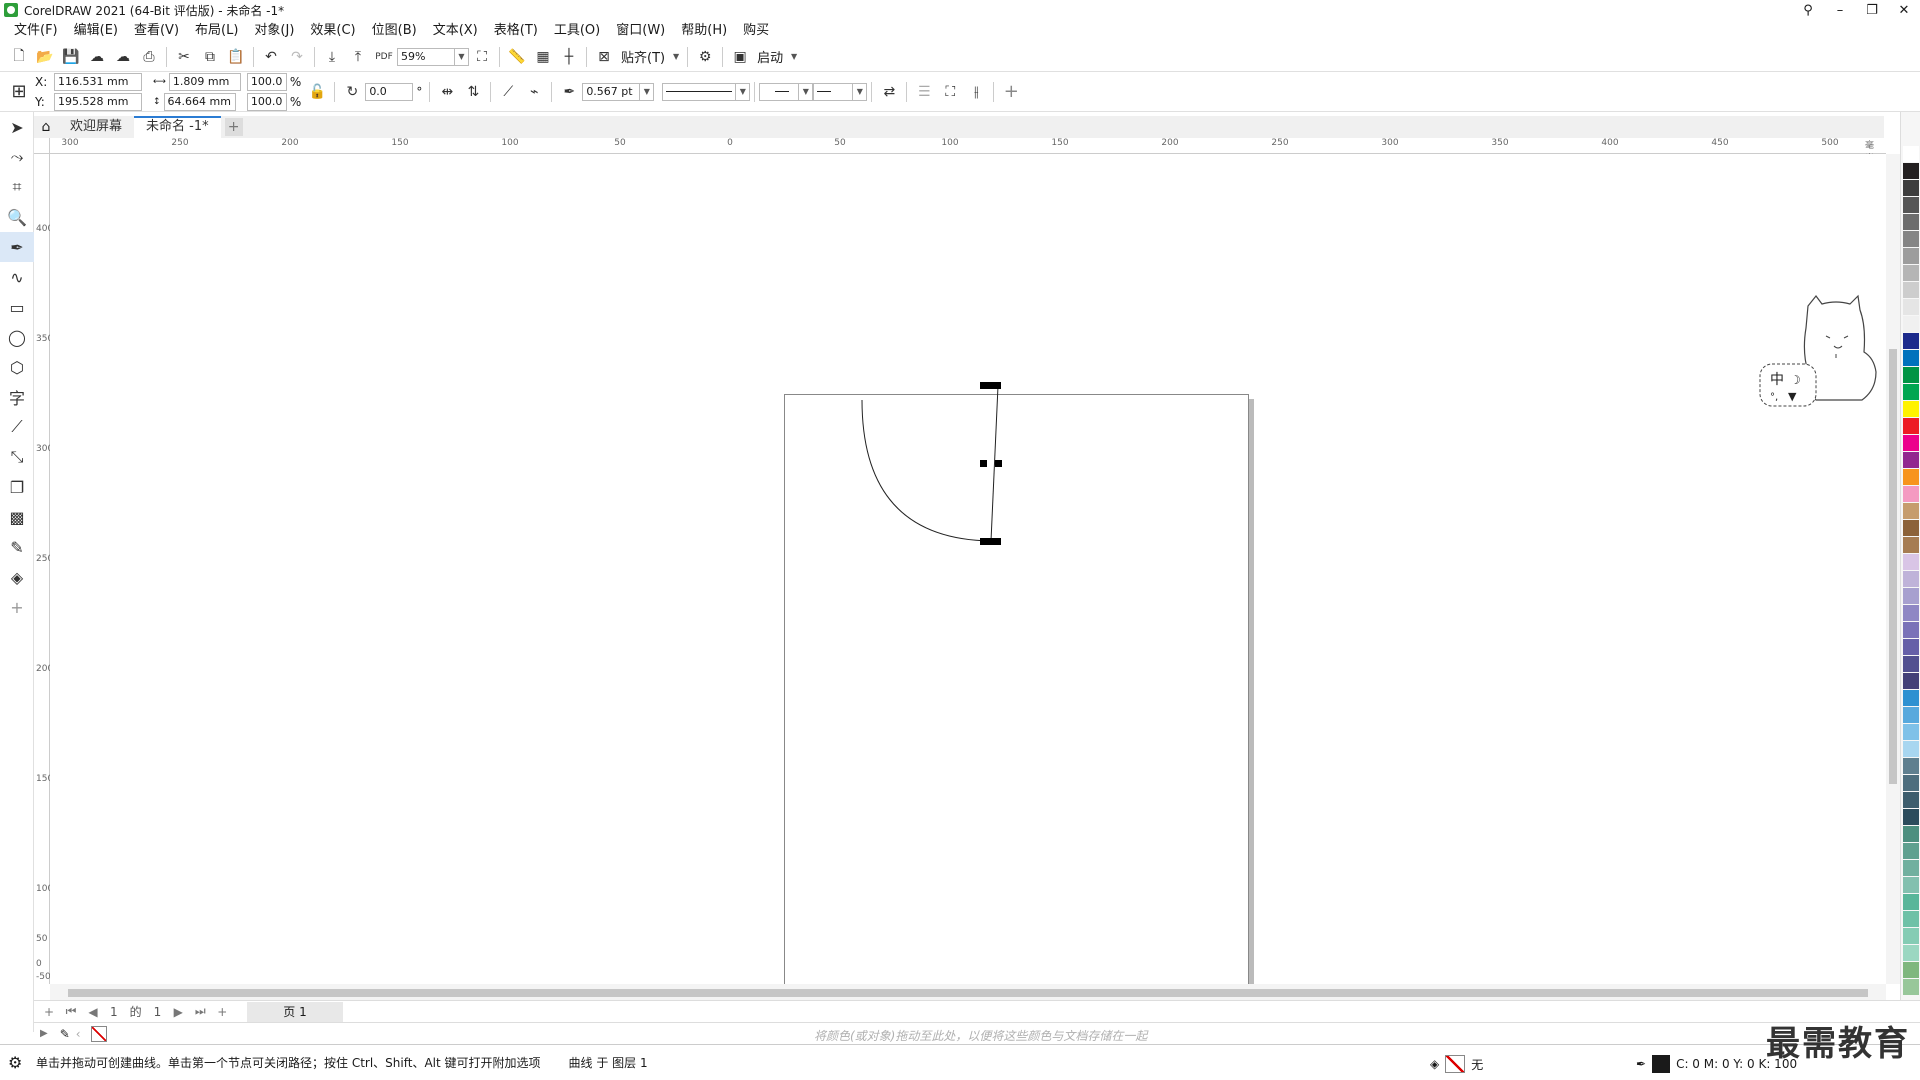 Image resolution: width=1920 pixels, height=1080 pixels. What do you see at coordinates (200, 1011) in the screenshot?
I see `last-page-icon: ⏭` at bounding box center [200, 1011].